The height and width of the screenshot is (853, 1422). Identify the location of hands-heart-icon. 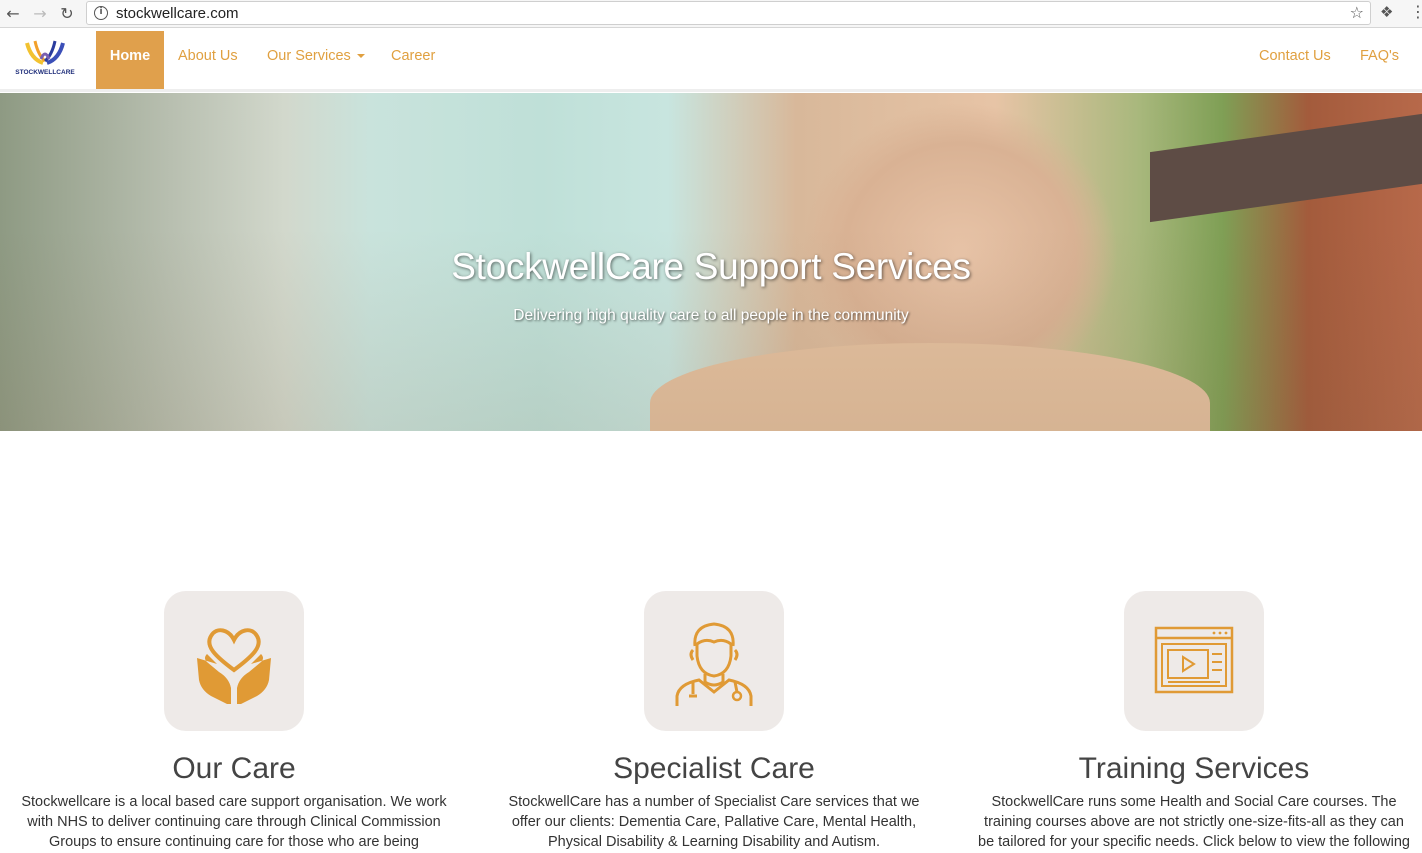
(234, 666).